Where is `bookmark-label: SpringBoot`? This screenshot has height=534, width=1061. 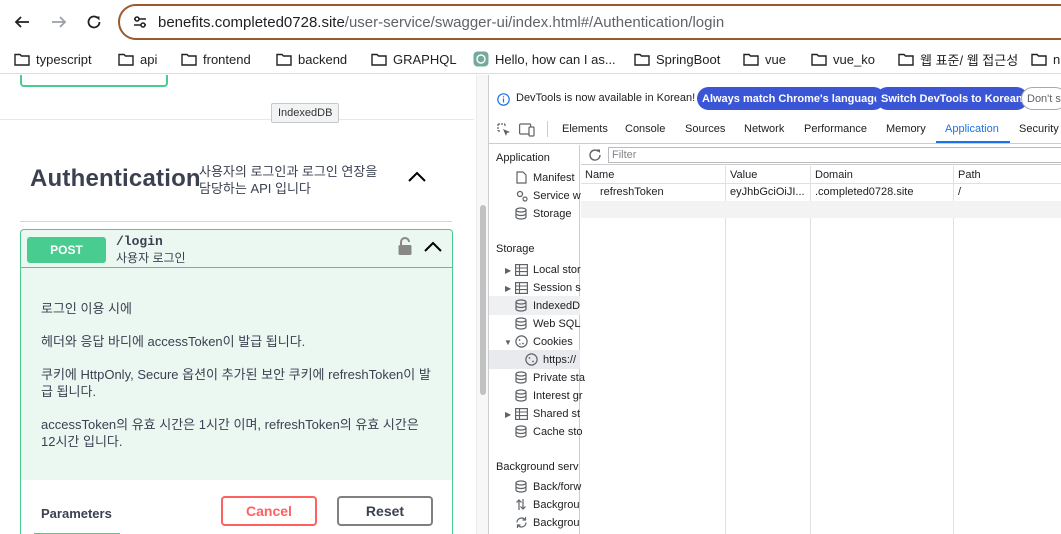 bookmark-label: SpringBoot is located at coordinates (688, 59).